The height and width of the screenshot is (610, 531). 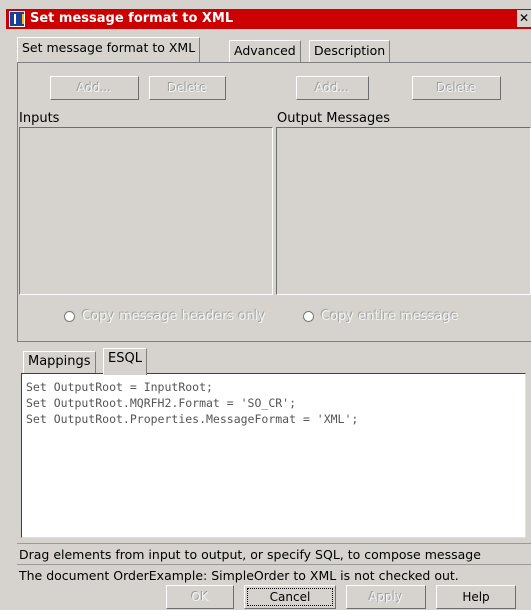 I want to click on ok-button: OK, so click(x=200, y=597).